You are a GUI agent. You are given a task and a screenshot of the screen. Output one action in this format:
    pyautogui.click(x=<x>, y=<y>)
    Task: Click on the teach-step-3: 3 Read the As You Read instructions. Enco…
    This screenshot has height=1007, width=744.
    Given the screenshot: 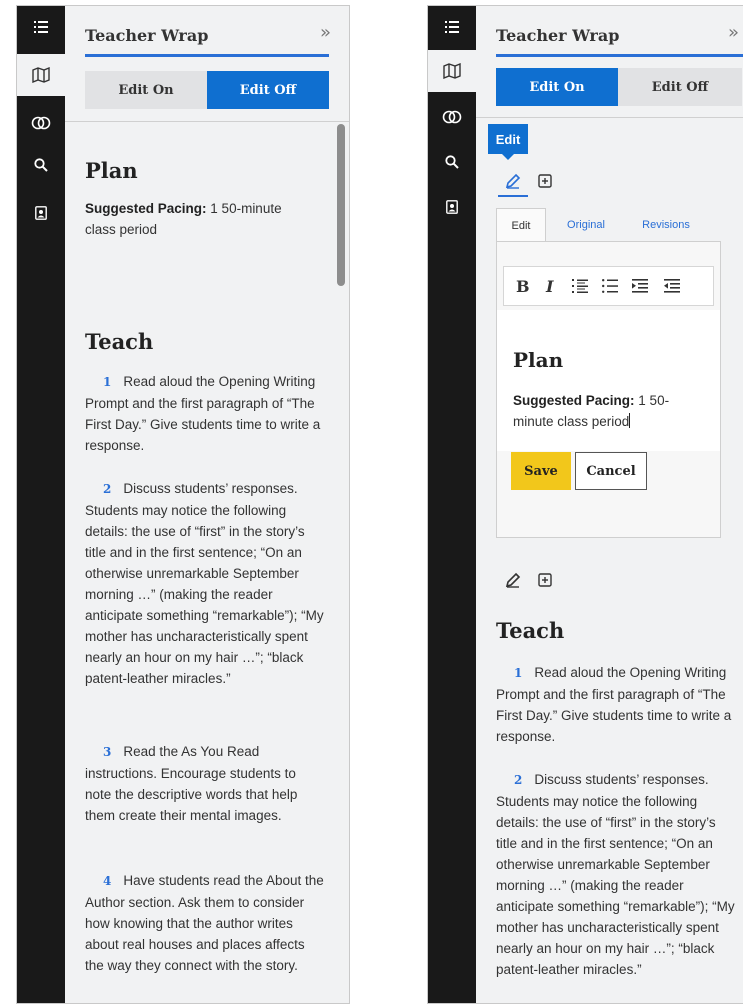 What is the action you would take?
    pyautogui.click(x=205, y=783)
    